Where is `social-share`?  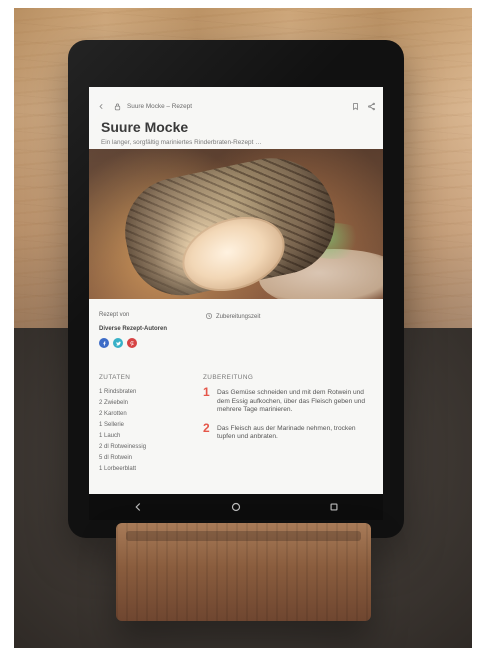
social-share is located at coordinates (118, 343).